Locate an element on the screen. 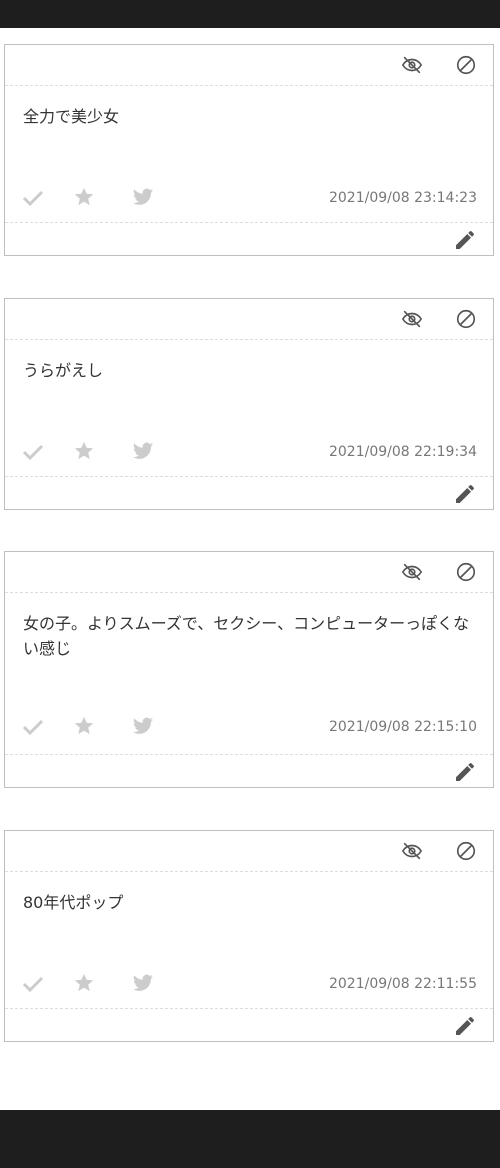 This screenshot has height=1168, width=500. bottom-bar is located at coordinates (250, 1139).